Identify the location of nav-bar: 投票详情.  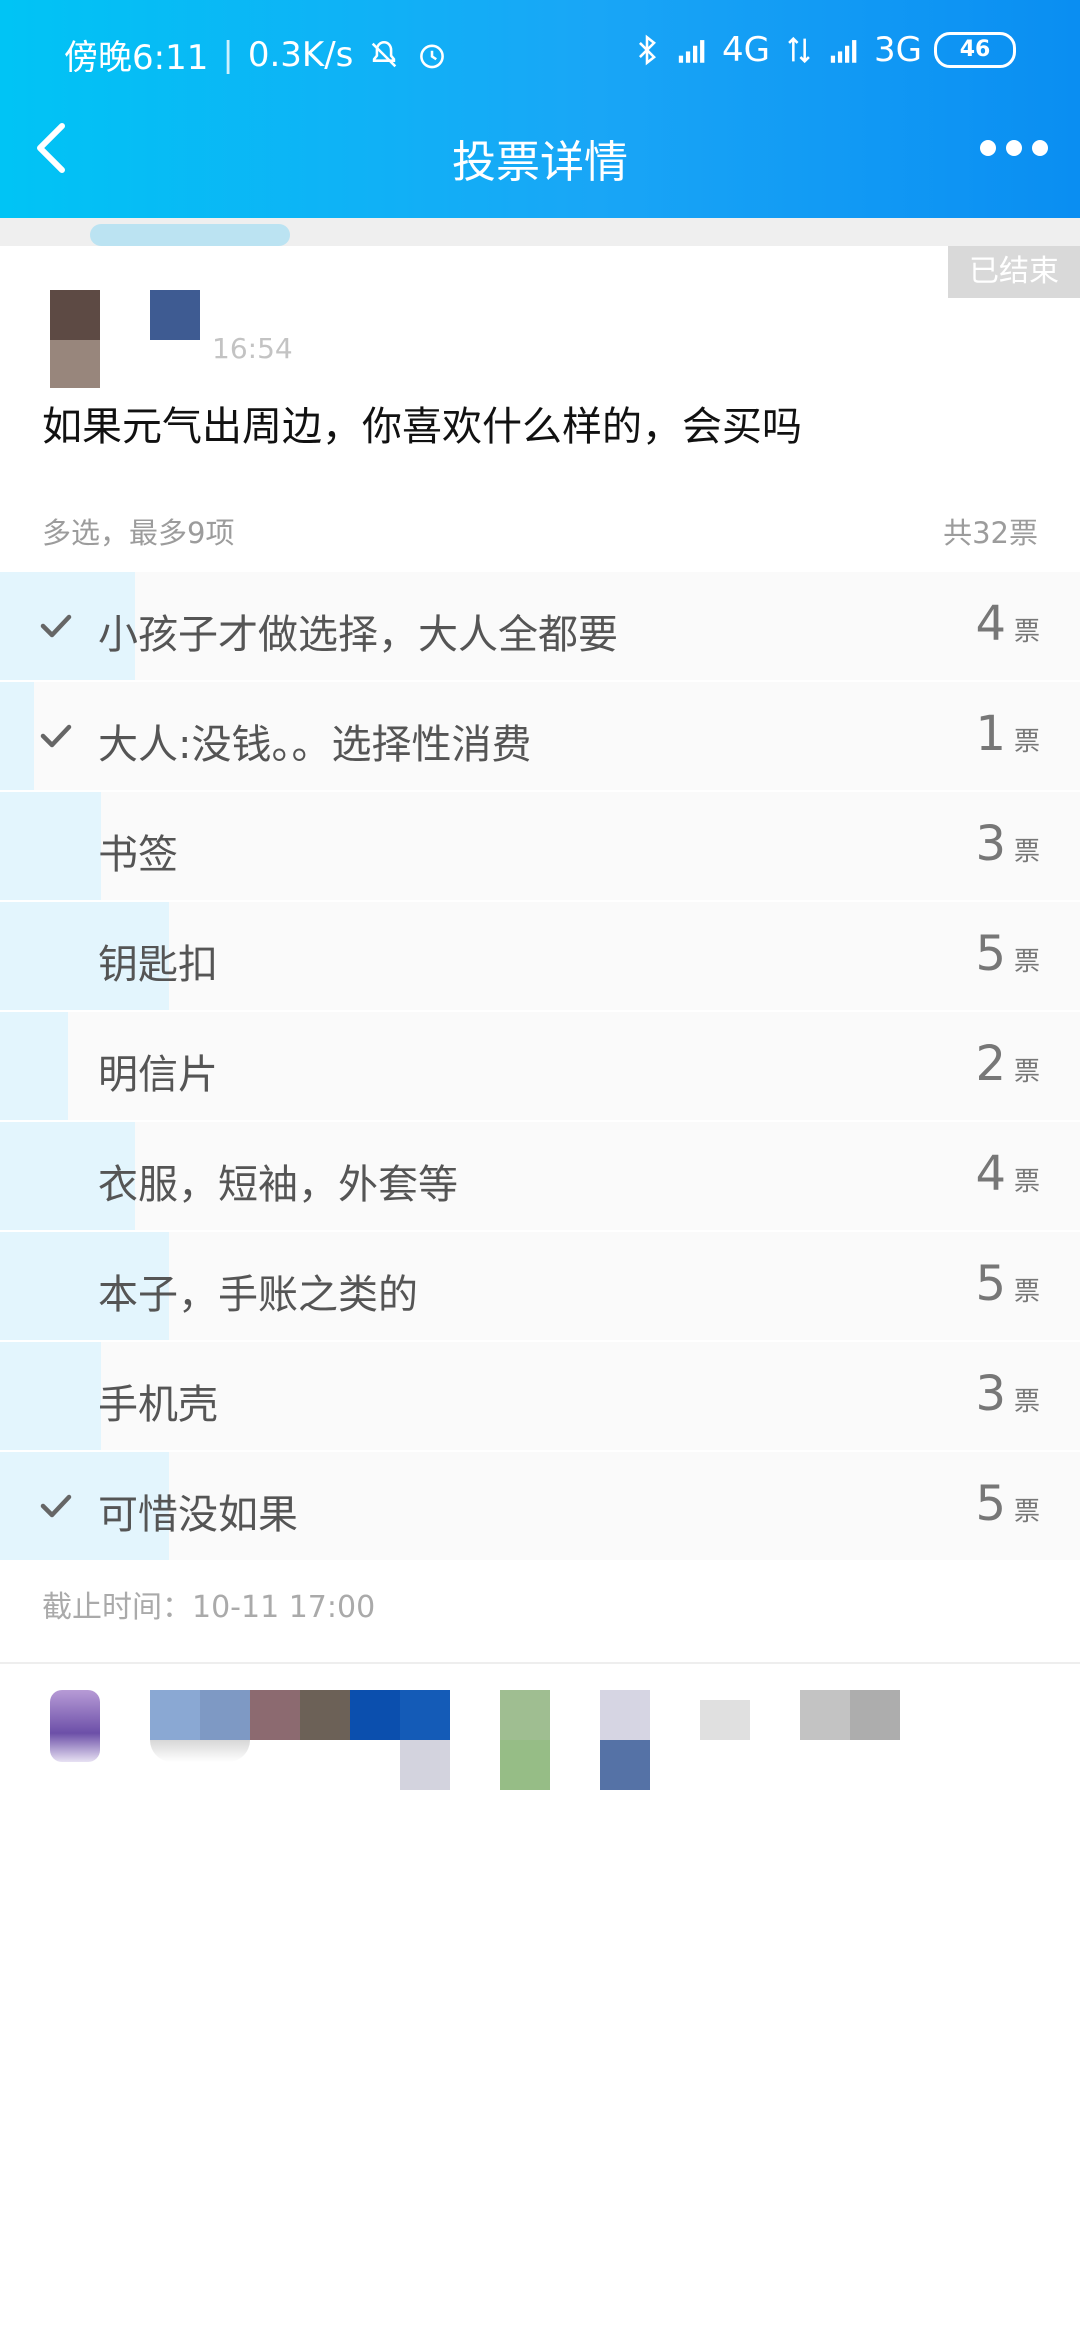
(540, 159).